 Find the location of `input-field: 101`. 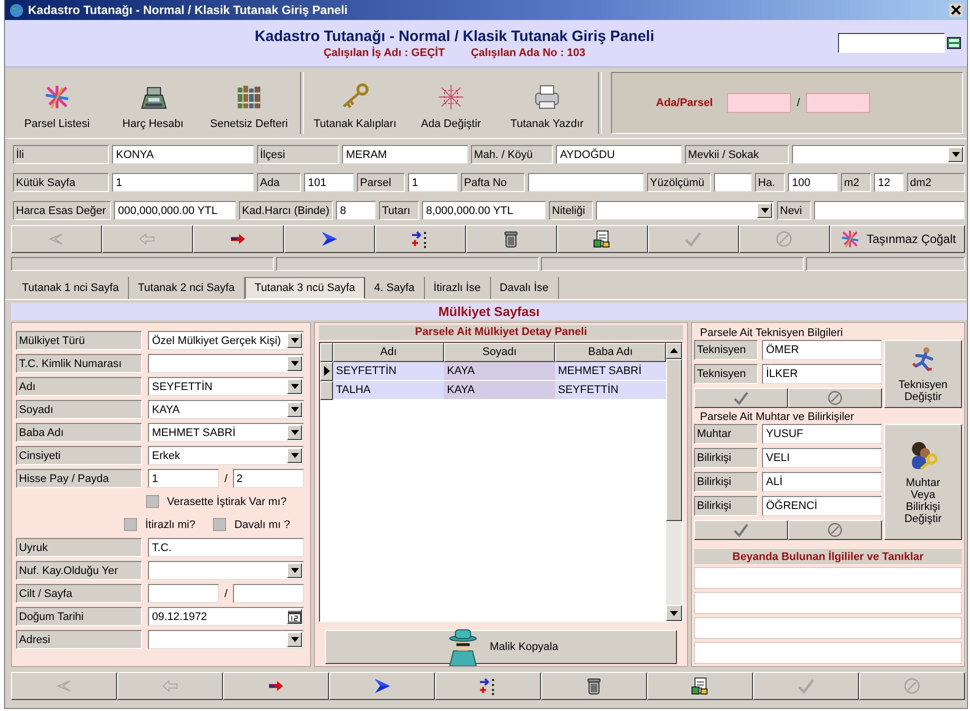

input-field: 101 is located at coordinates (329, 182).